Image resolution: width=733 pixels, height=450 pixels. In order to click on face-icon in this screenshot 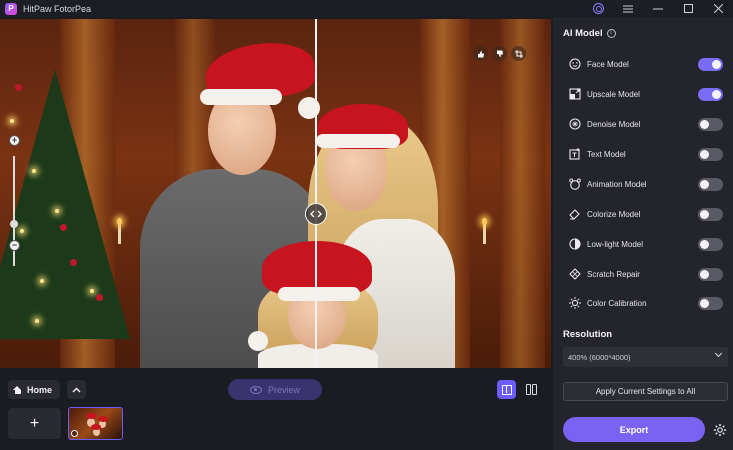, I will do `click(574, 64)`.